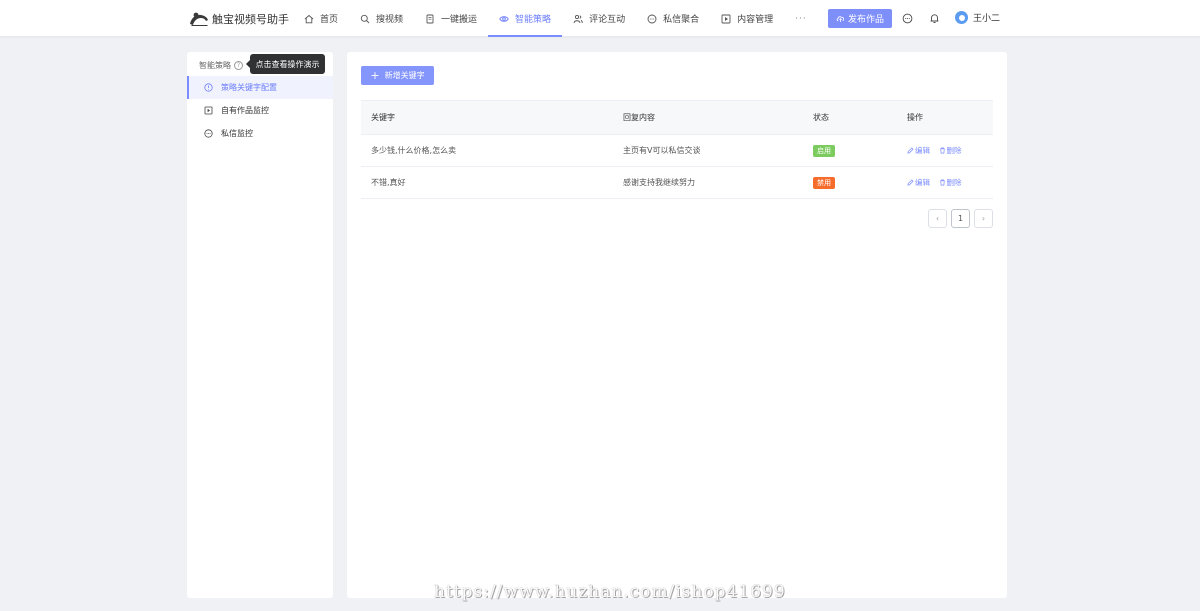  Describe the element at coordinates (329, 20) in the screenshot. I see `nav-label: 首页` at that location.